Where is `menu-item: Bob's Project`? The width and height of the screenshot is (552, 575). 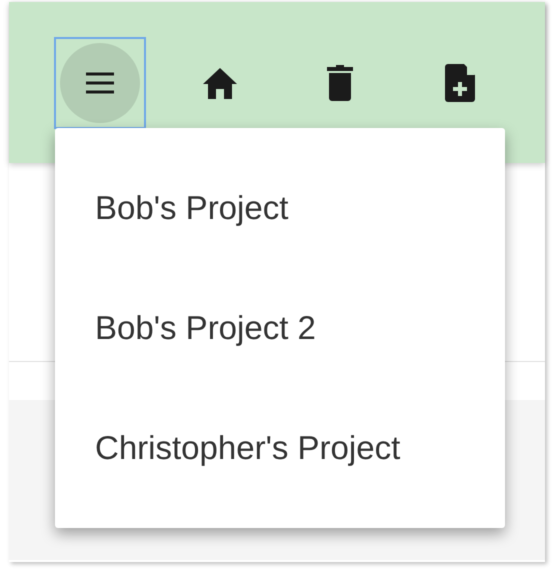
menu-item: Bob's Project is located at coordinates (191, 208).